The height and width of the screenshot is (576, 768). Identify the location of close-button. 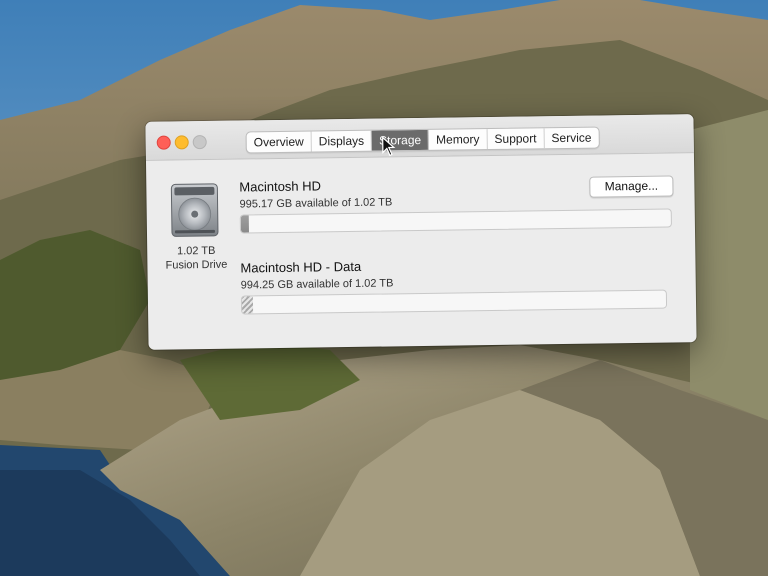
(163, 142).